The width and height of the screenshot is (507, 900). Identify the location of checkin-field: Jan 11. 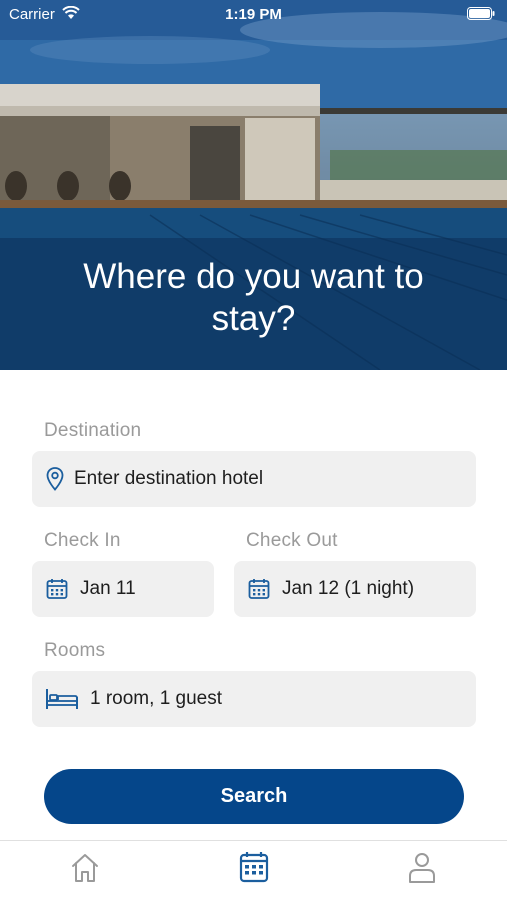
(123, 589).